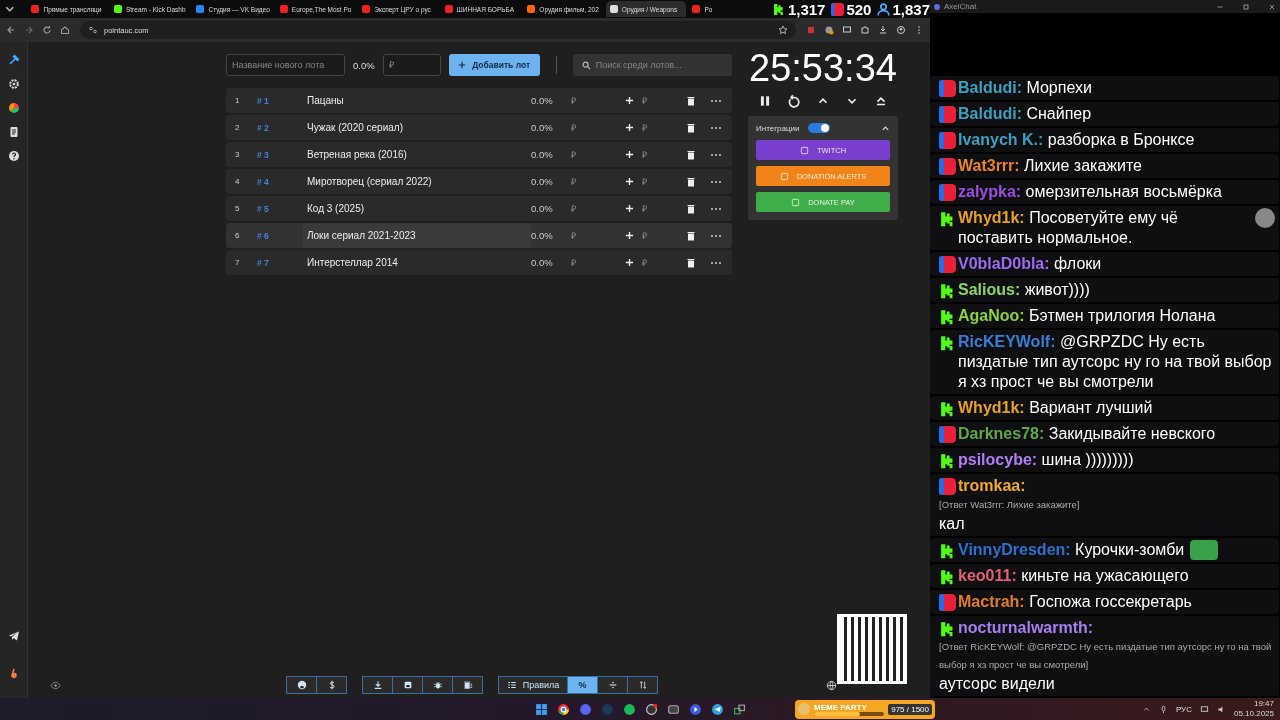  What do you see at coordinates (419, 127) in the screenshot?
I see `lot-name: Чужак (2020 сериал)` at bounding box center [419, 127].